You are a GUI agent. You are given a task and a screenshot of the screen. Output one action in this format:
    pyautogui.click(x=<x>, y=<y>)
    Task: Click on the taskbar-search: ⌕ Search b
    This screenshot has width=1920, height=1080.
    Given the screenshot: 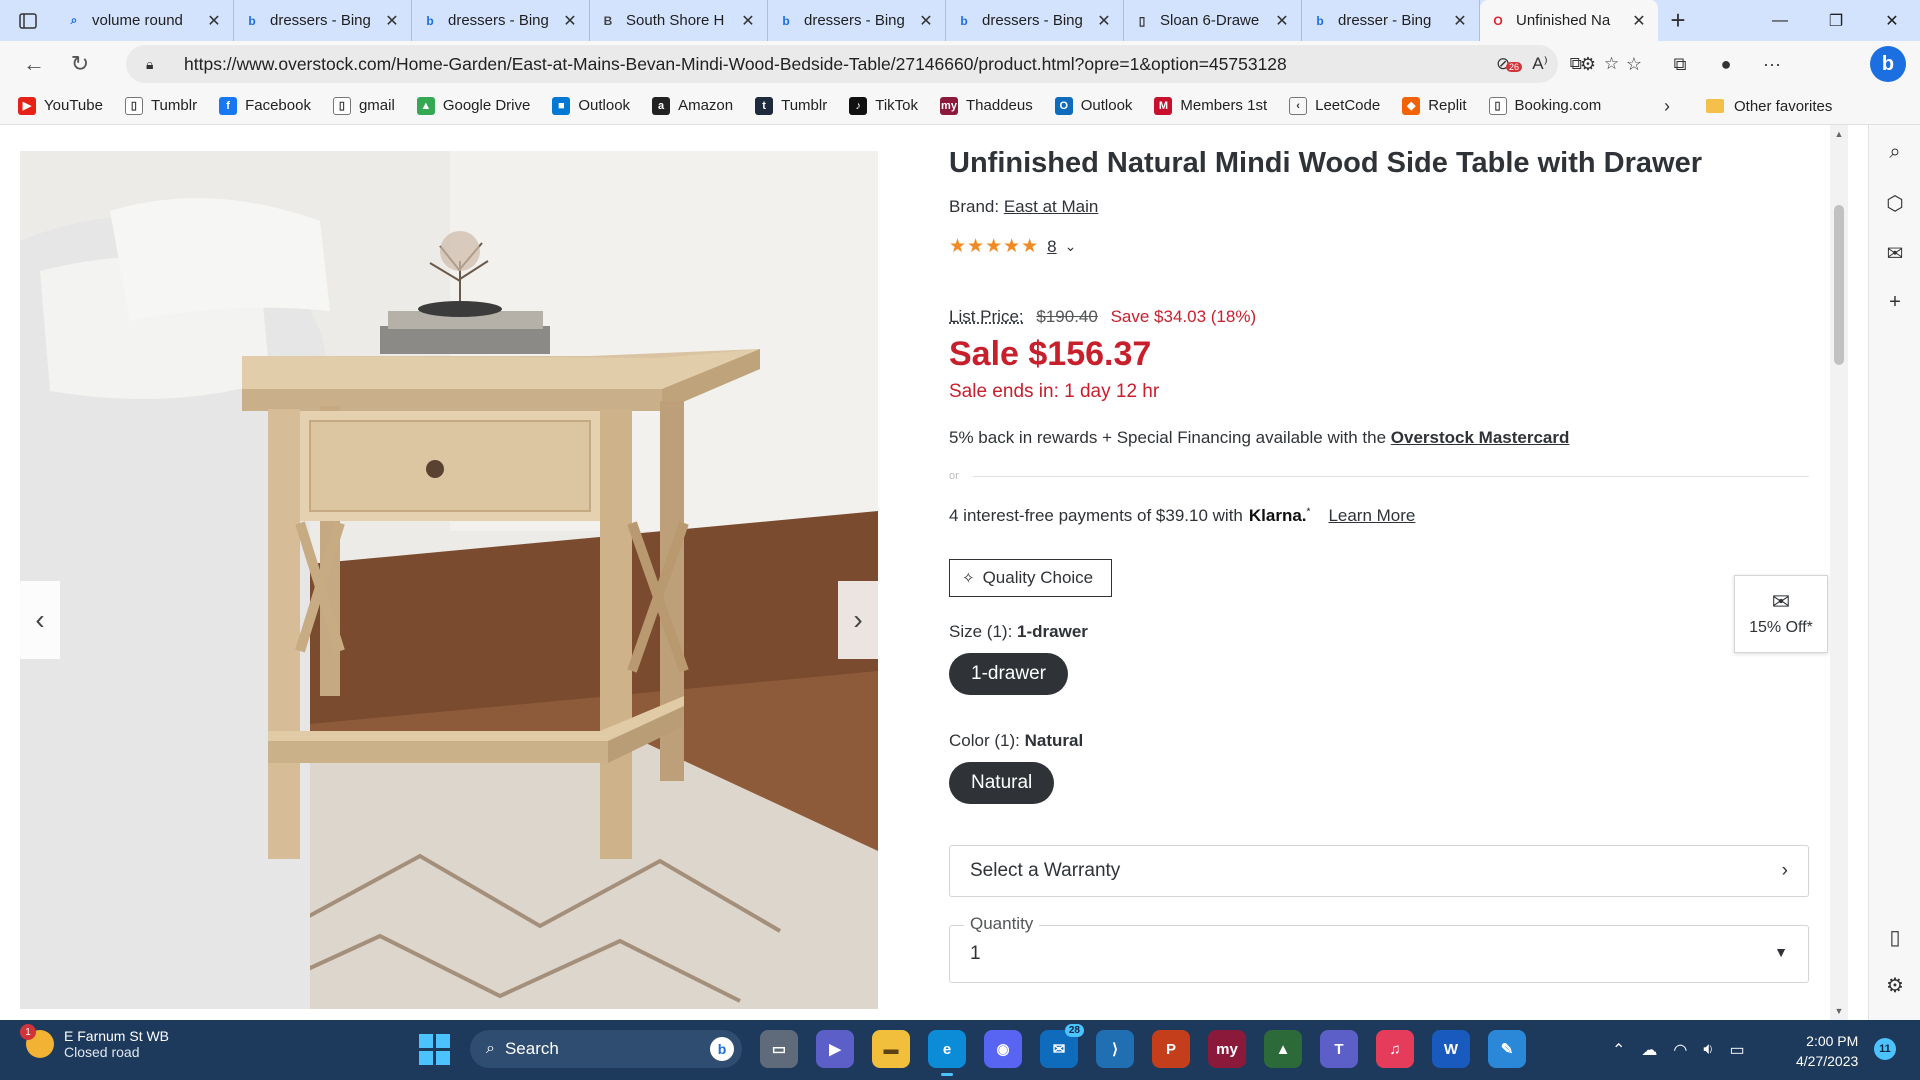 What is the action you would take?
    pyautogui.click(x=606, y=1049)
    